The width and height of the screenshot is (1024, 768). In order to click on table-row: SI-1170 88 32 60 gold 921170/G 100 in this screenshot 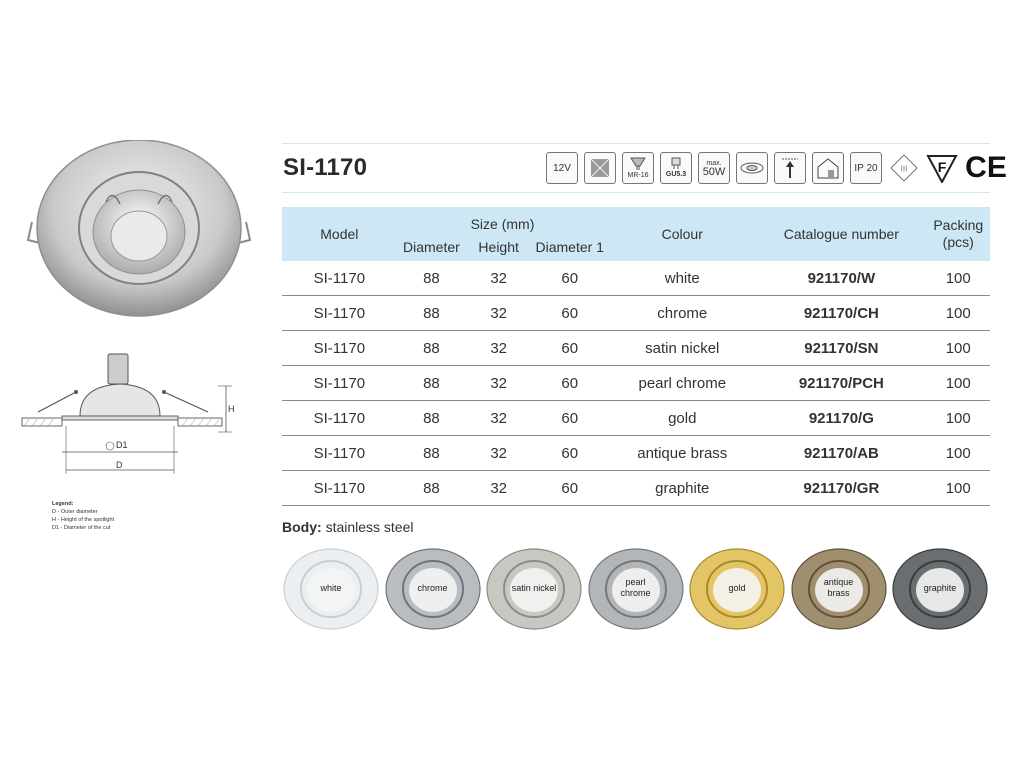, I will do `click(636, 418)`.